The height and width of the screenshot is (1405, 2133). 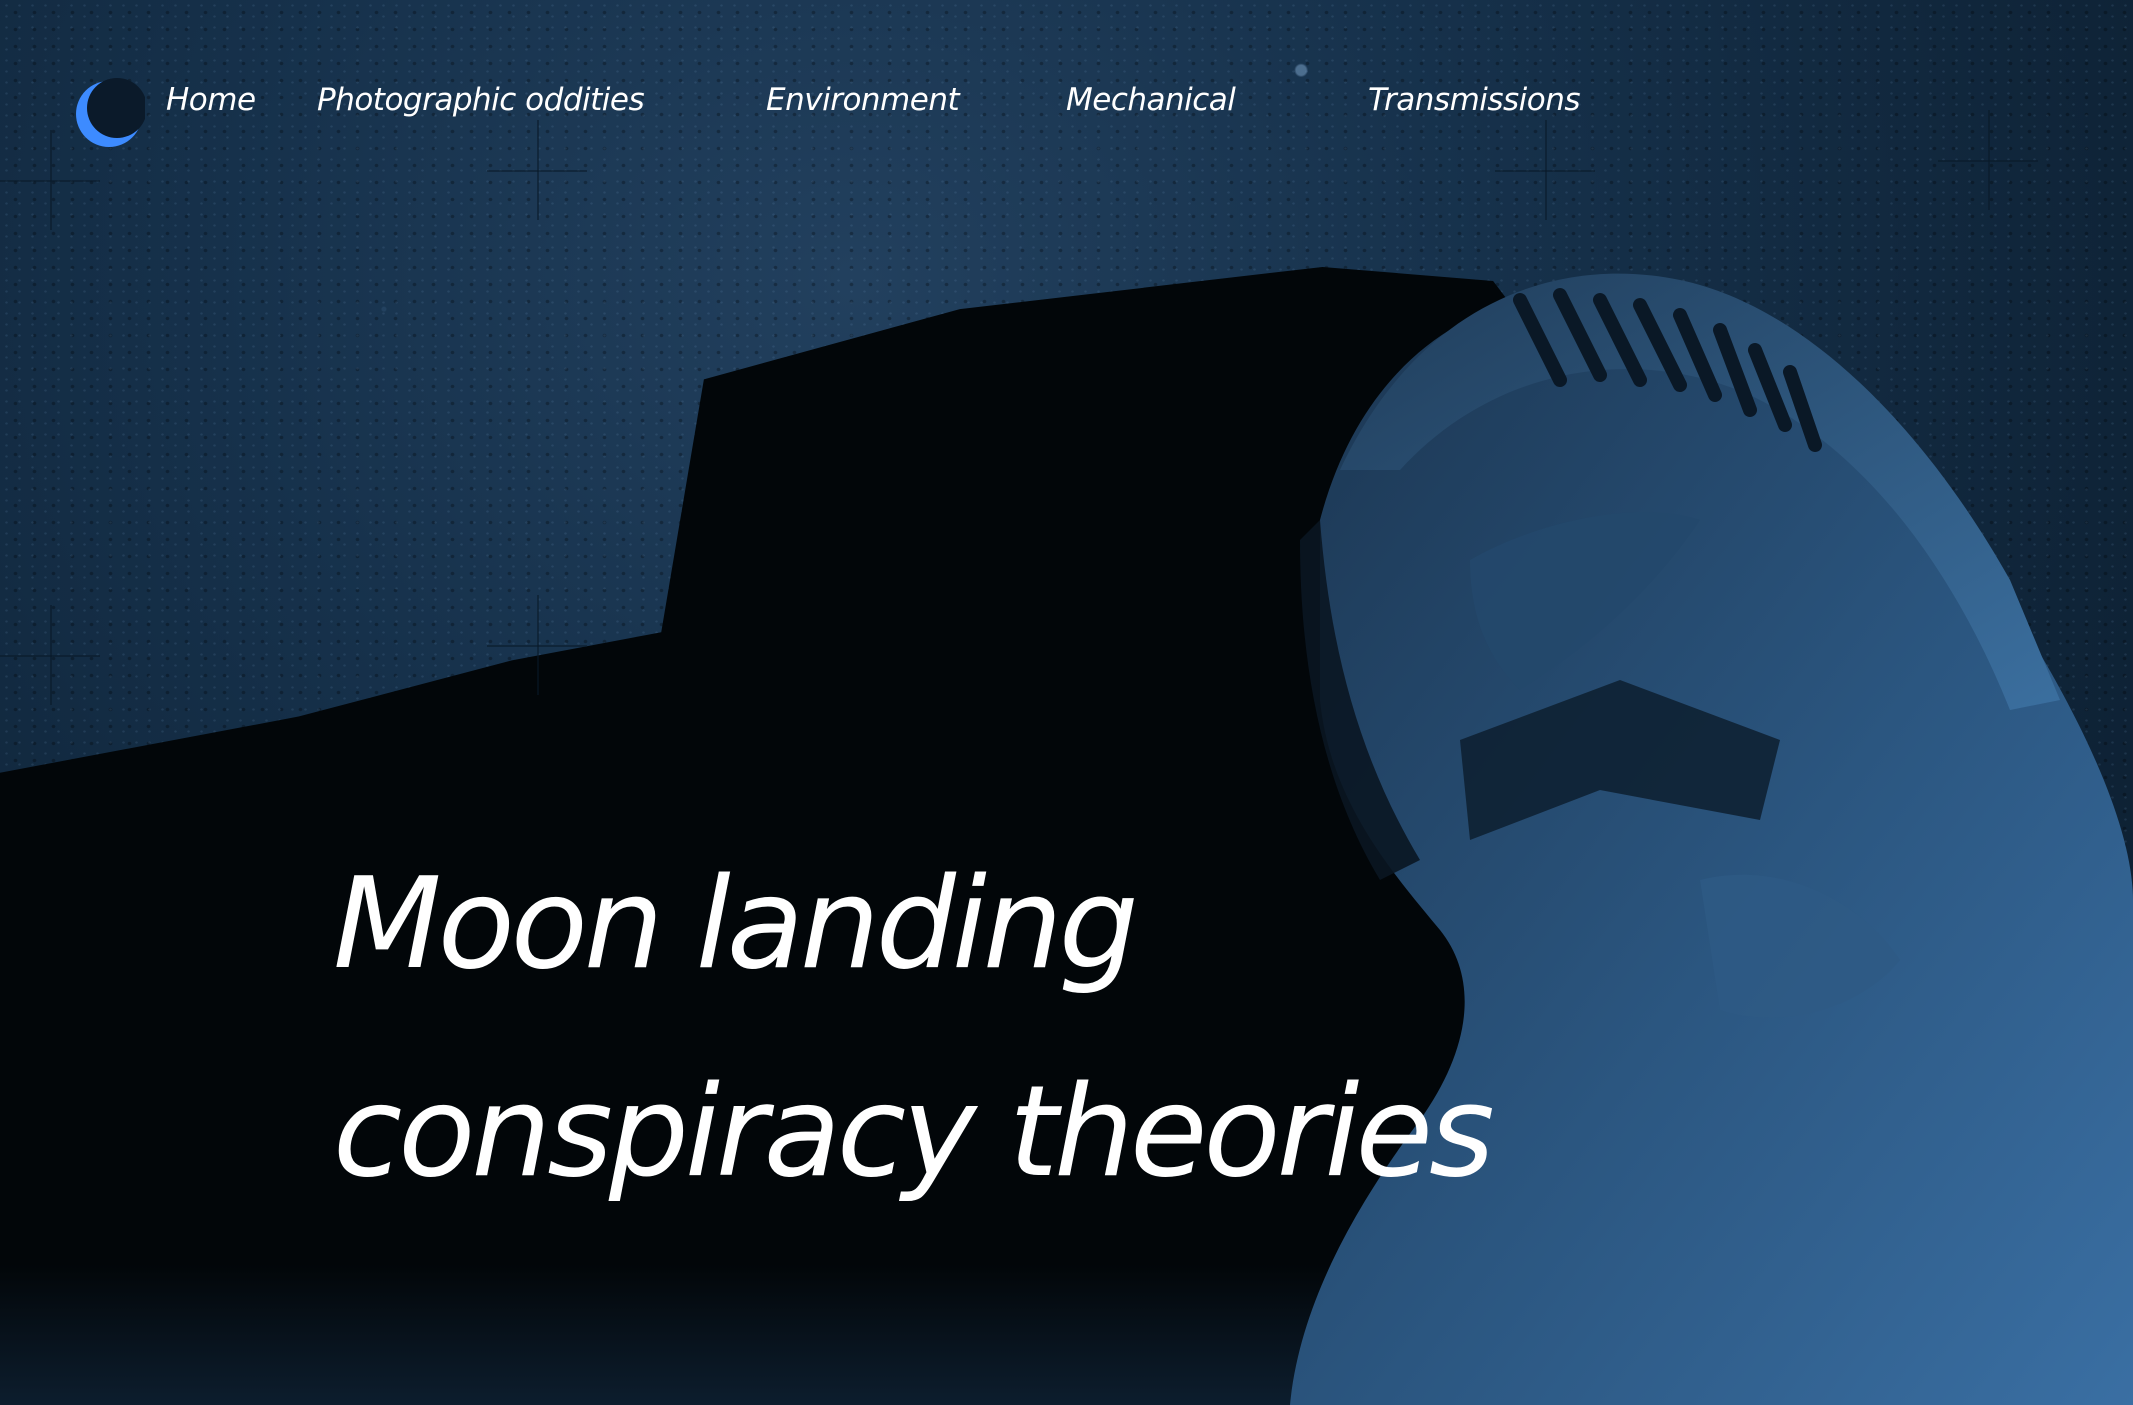 What do you see at coordinates (481, 100) in the screenshot?
I see `nav-link-photographic-oddities: Photographic oddities` at bounding box center [481, 100].